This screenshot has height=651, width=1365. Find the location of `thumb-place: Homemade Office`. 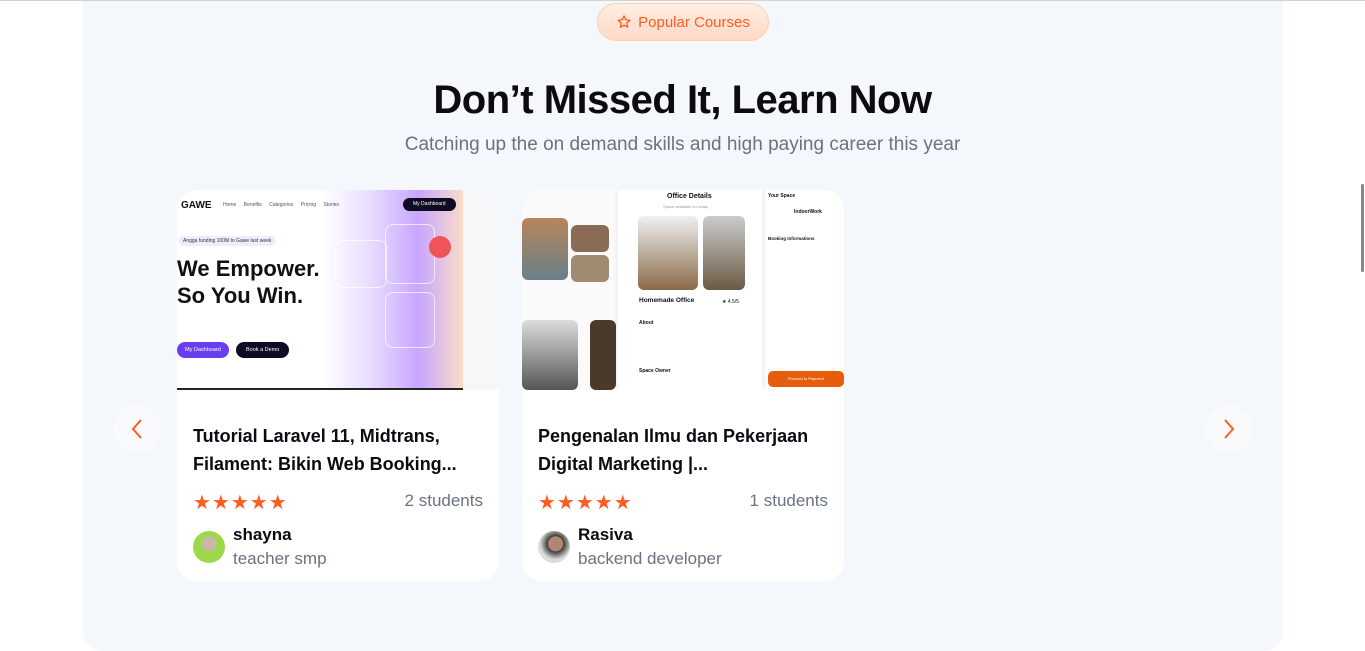

thumb-place: Homemade Office is located at coordinates (667, 300).